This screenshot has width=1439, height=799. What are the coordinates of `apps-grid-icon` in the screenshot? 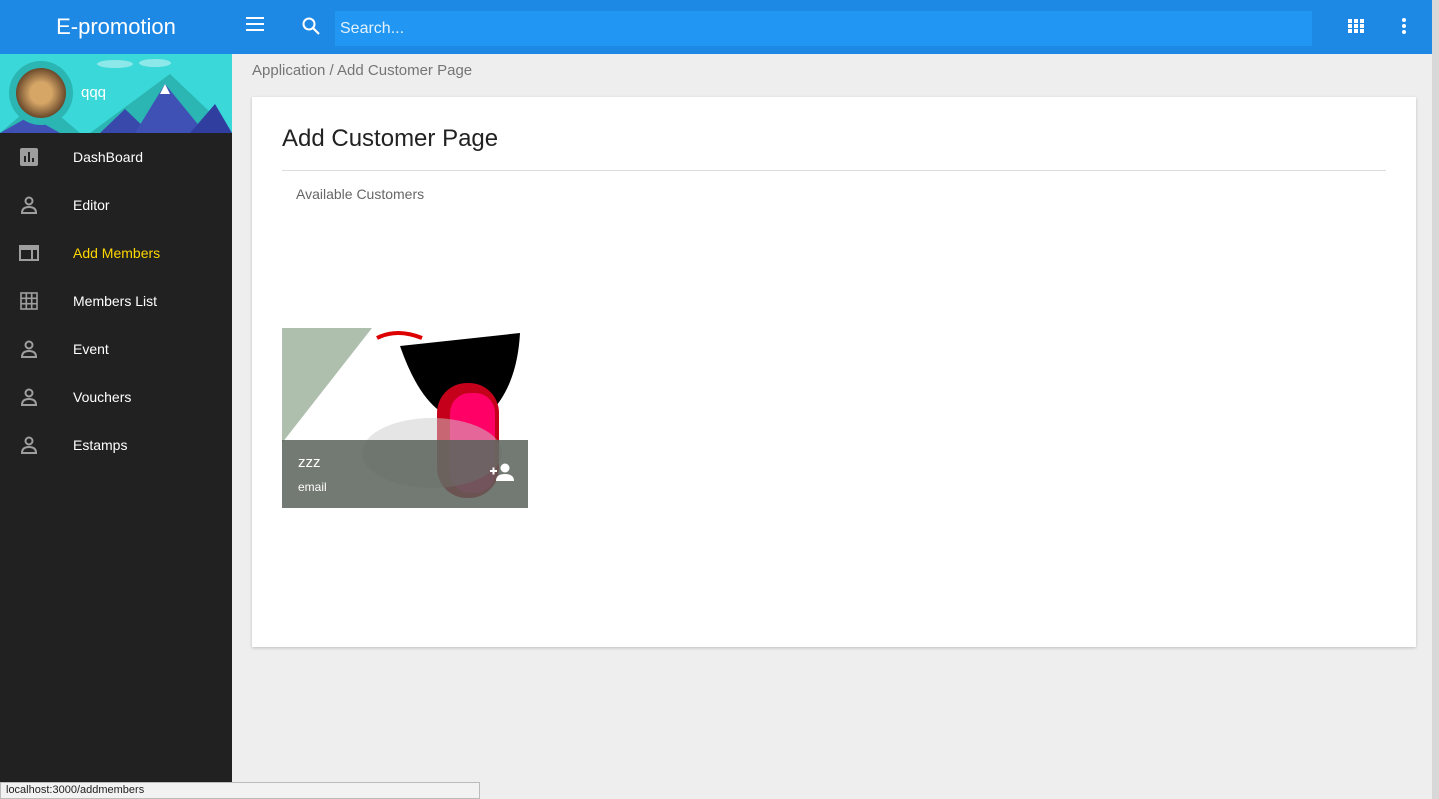 It's located at (1356, 26).